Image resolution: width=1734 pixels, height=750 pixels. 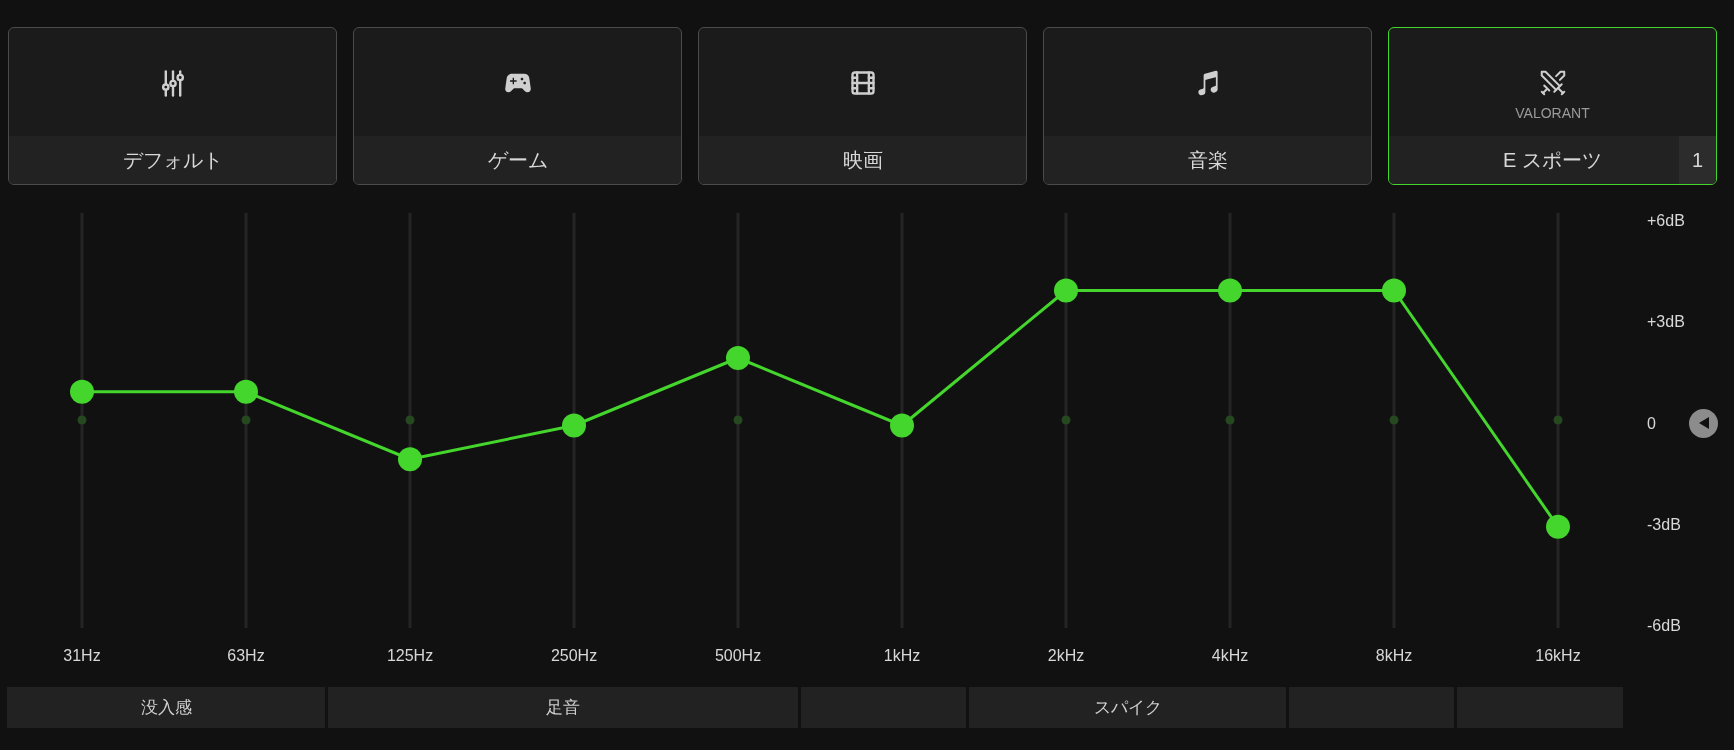 What do you see at coordinates (563, 707) in the screenshot?
I see `band-group-bar: 足音` at bounding box center [563, 707].